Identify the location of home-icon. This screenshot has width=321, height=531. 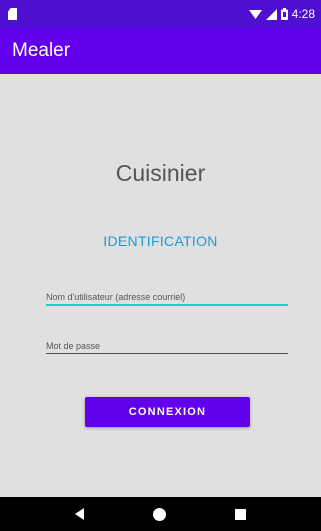
(159, 514).